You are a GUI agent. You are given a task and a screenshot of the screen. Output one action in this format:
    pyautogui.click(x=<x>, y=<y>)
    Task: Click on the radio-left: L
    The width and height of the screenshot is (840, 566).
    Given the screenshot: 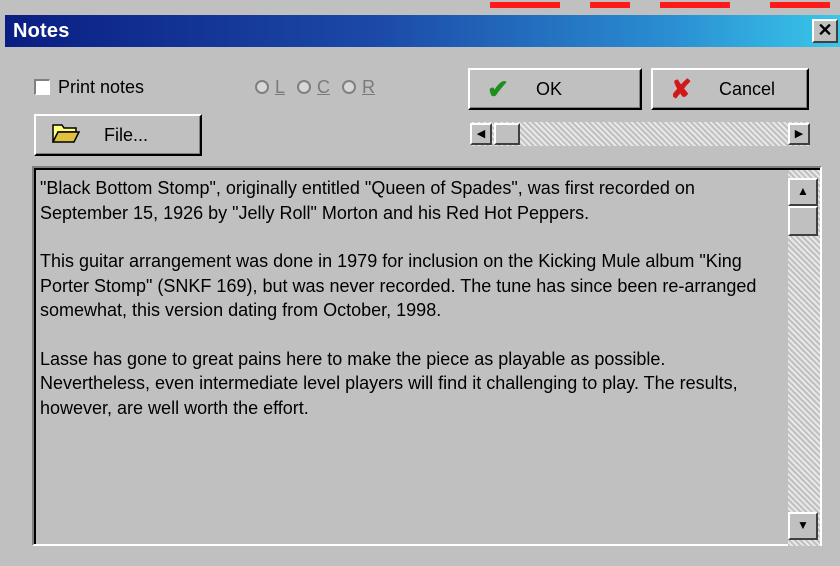 What is the action you would take?
    pyautogui.click(x=270, y=87)
    